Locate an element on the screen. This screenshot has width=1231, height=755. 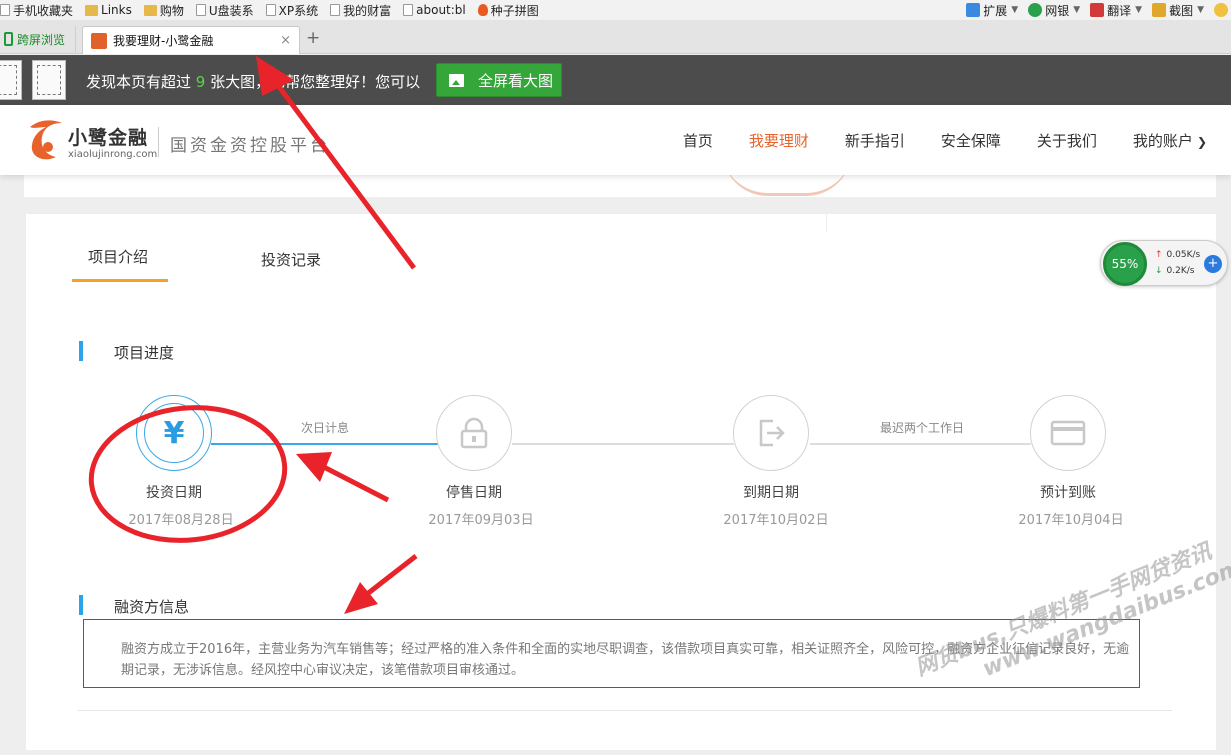
extensions-button: 扩展 ▼ is located at coordinates (992, 10).